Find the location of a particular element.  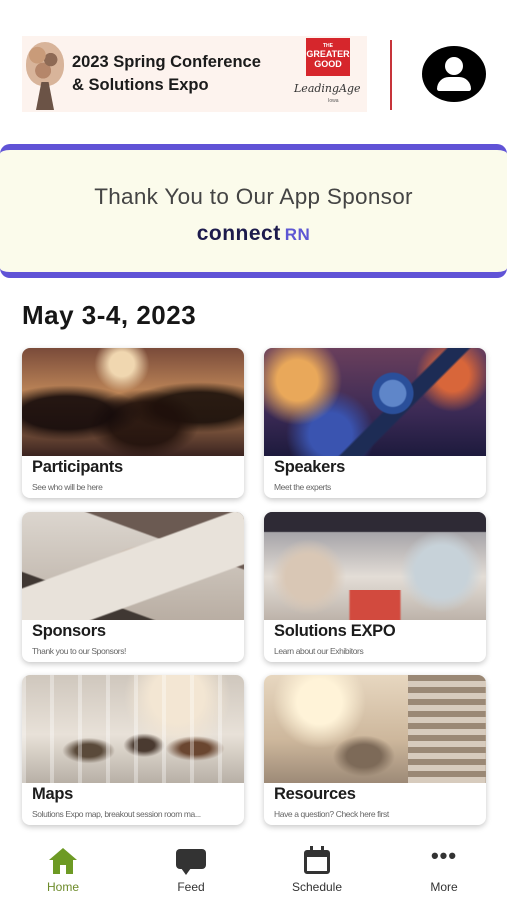

sponsor-logo-main: connect is located at coordinates (238, 233).